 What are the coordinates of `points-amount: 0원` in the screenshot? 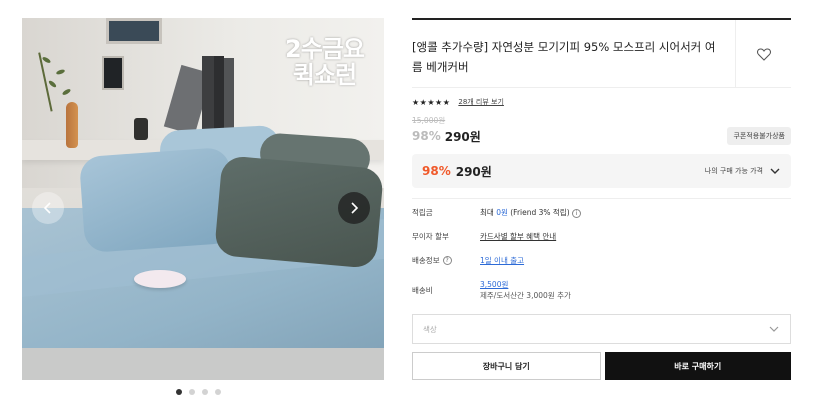 It's located at (502, 212).